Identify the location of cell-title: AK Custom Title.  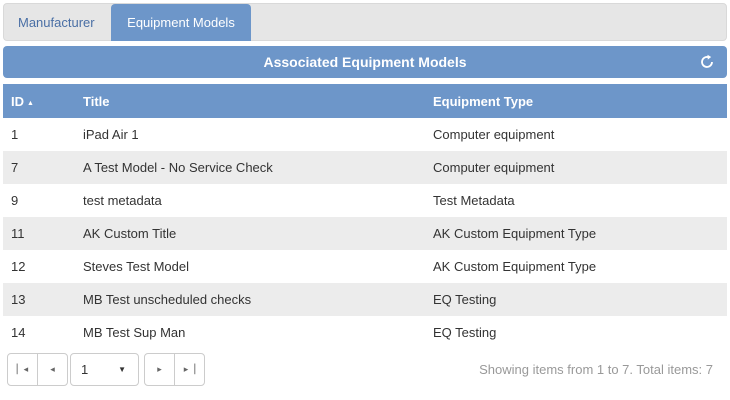
(130, 233).